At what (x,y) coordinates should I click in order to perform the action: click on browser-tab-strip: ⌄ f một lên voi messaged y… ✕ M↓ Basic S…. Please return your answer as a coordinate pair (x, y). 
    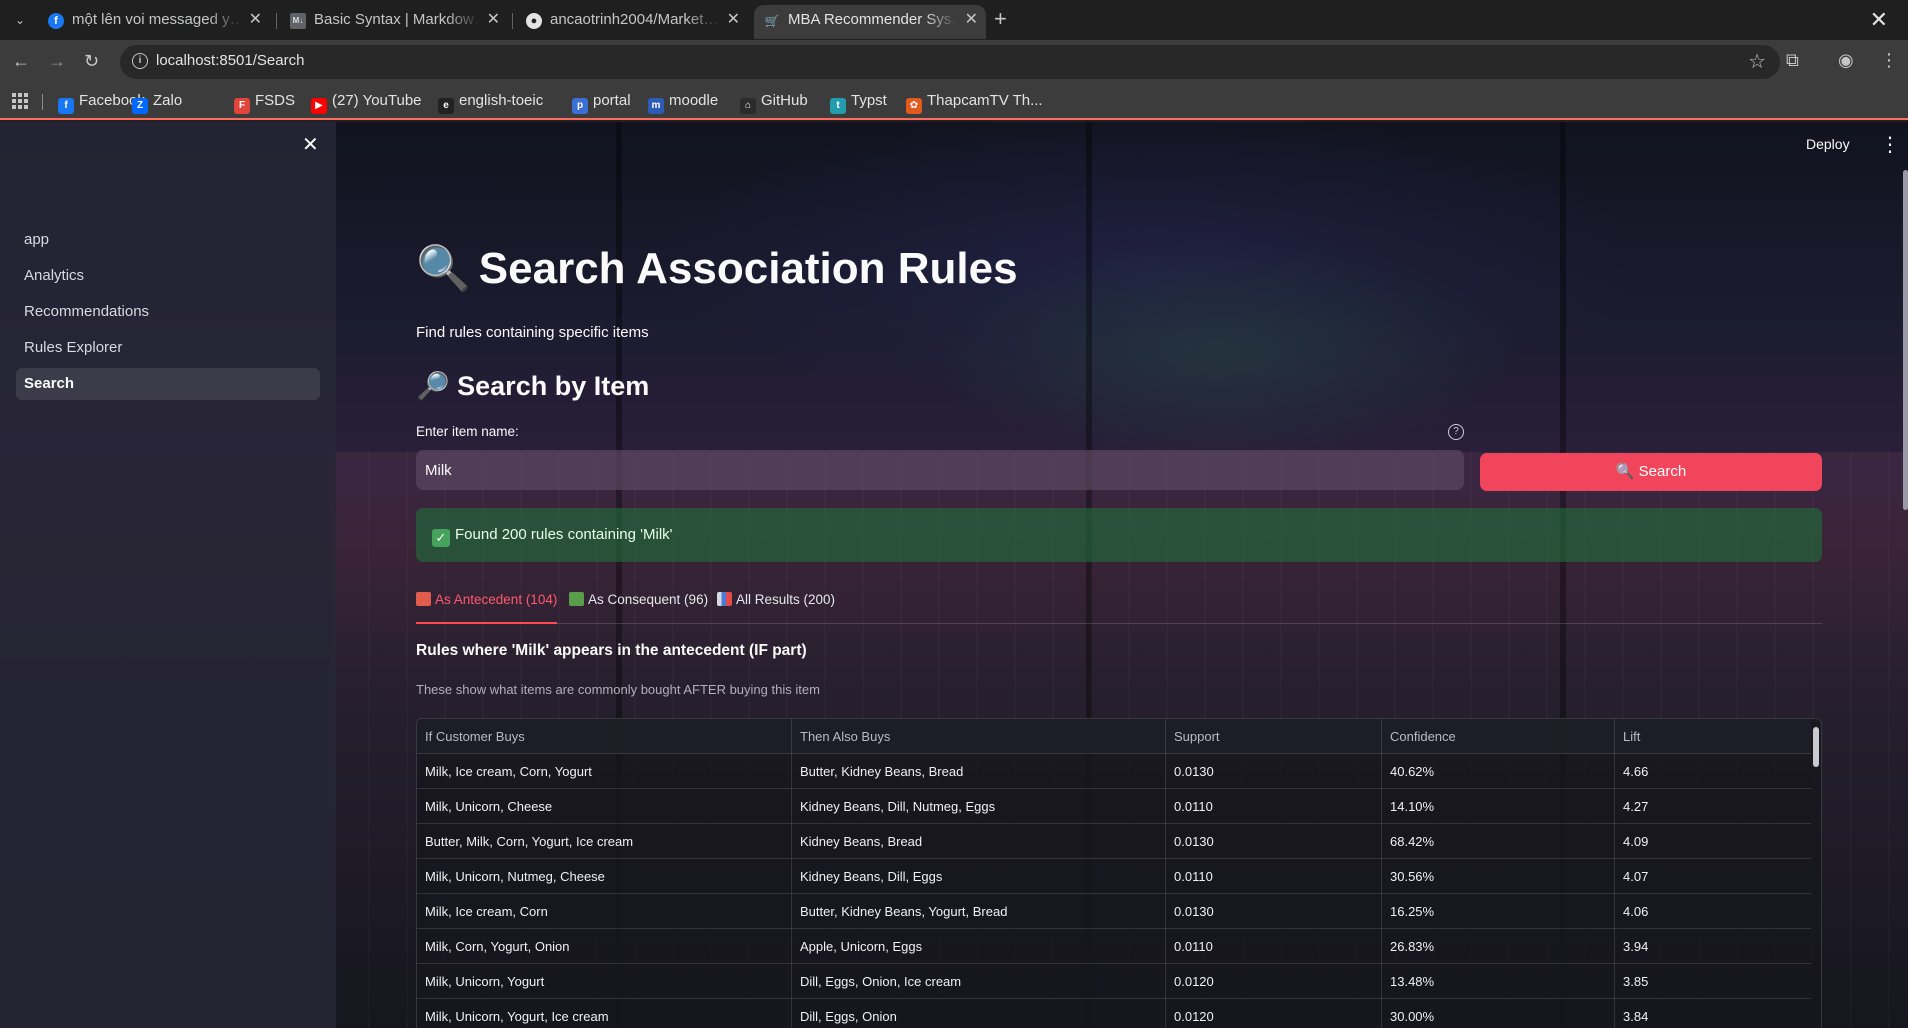
    Looking at the image, I should click on (954, 20).